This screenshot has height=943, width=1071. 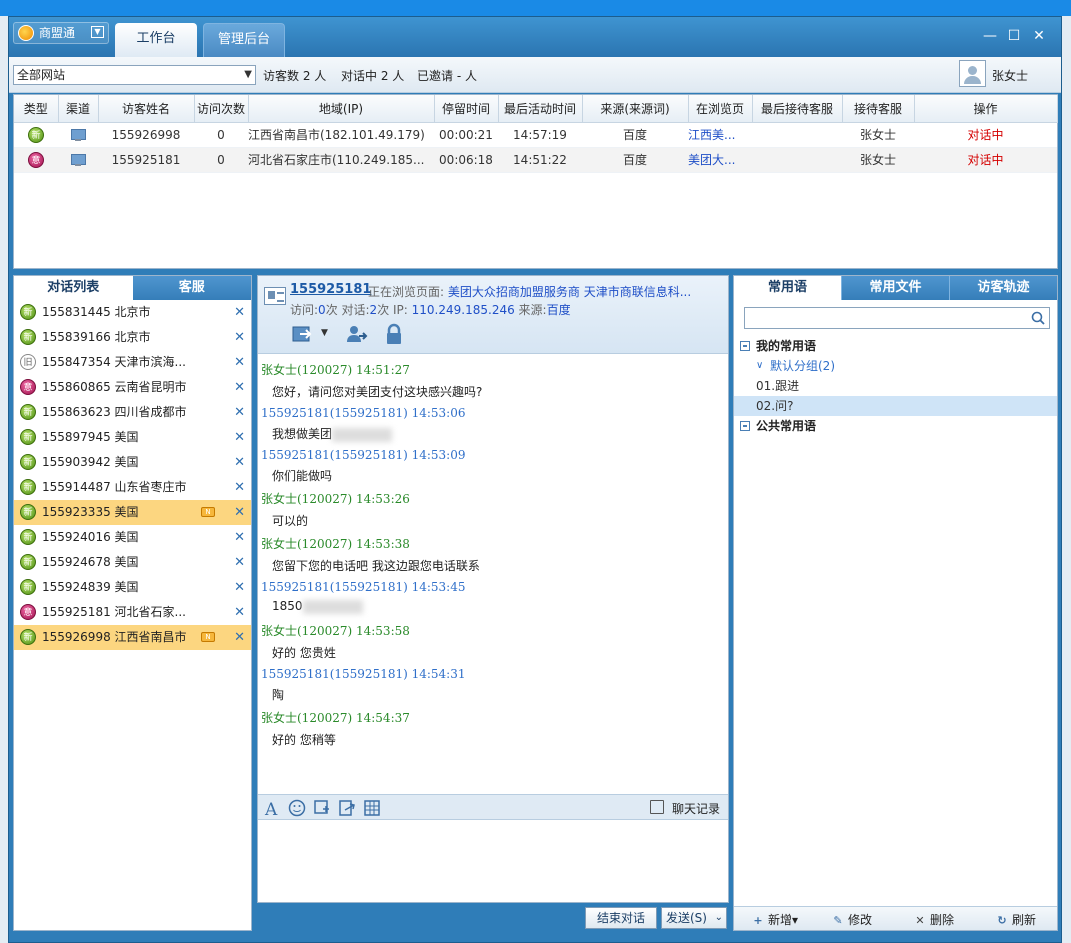 What do you see at coordinates (244, 40) in the screenshot?
I see `tab-admin: 管理后台` at bounding box center [244, 40].